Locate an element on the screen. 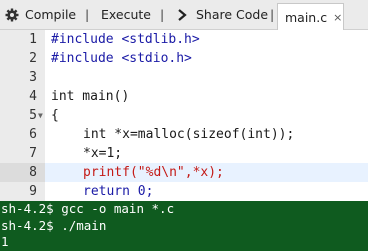 The image size is (368, 251). execute-button: Execute is located at coordinates (126, 14).